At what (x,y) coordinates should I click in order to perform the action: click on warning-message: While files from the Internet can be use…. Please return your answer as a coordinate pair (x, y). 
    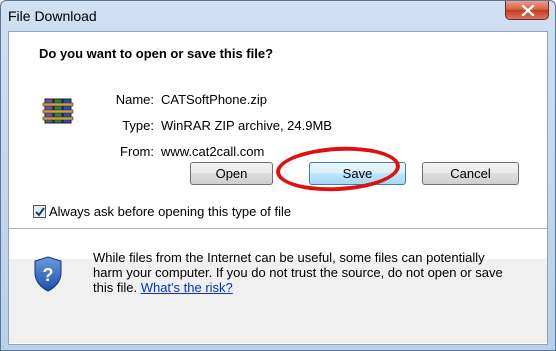
    Looking at the image, I should click on (303, 272).